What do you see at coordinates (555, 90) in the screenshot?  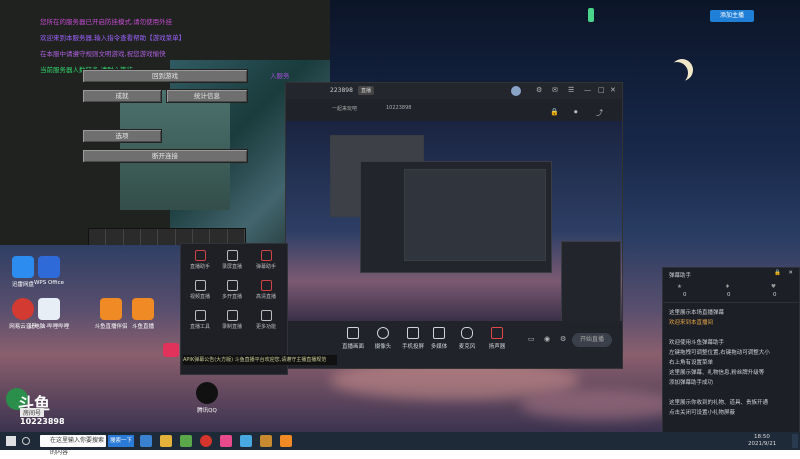 I see `message-icon: ✉` at bounding box center [555, 90].